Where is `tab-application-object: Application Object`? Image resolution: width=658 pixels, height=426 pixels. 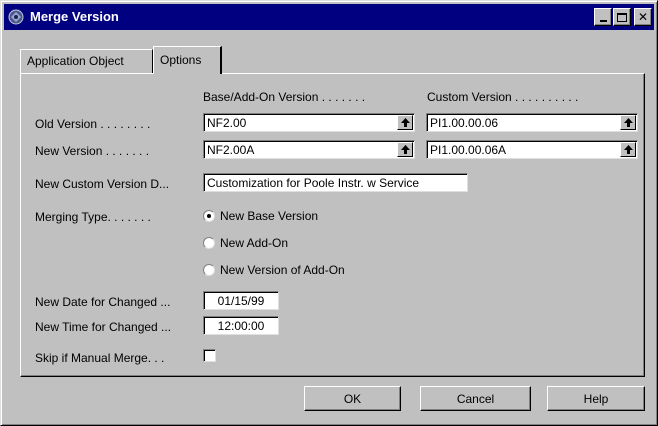
tab-application-object: Application Object is located at coordinates (86, 61).